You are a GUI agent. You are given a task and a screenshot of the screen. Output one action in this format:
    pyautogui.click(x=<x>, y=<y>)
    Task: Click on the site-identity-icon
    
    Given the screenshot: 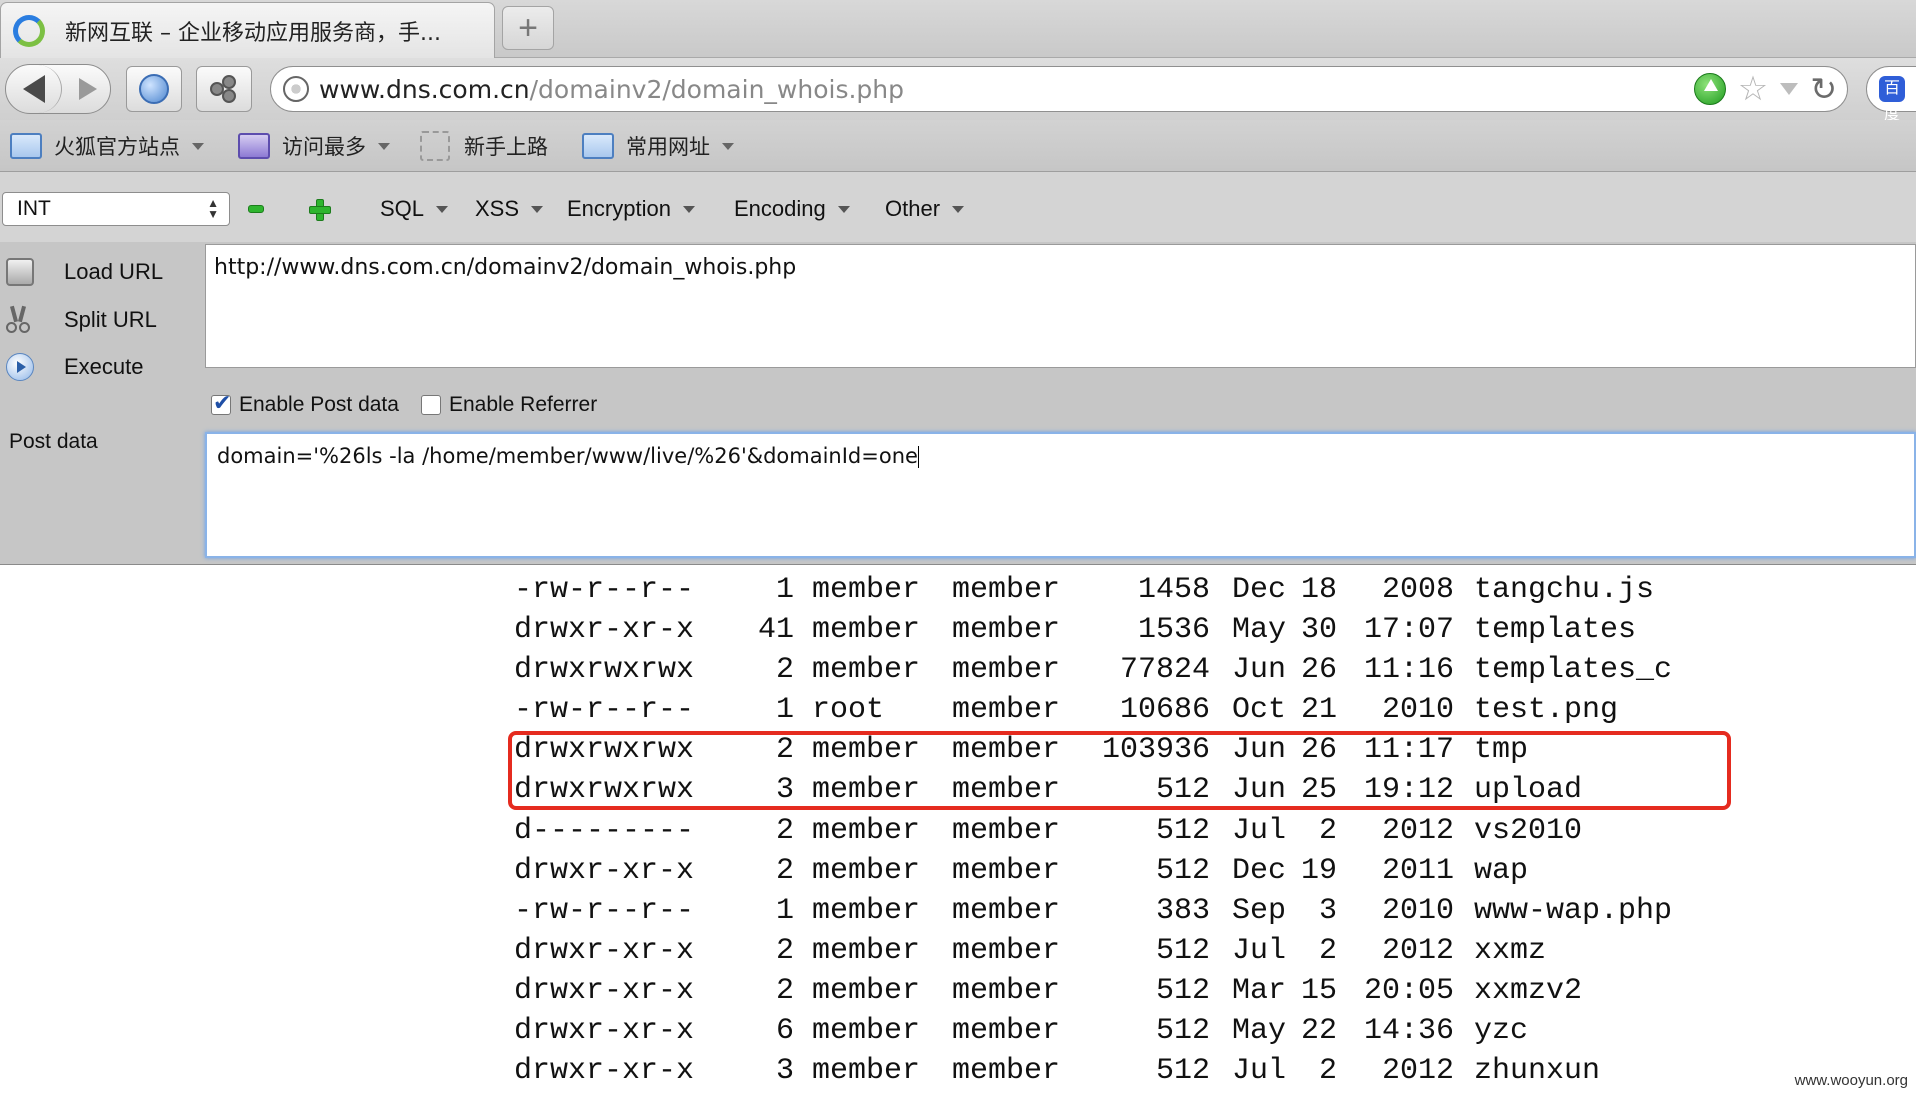 What is the action you would take?
    pyautogui.click(x=296, y=89)
    